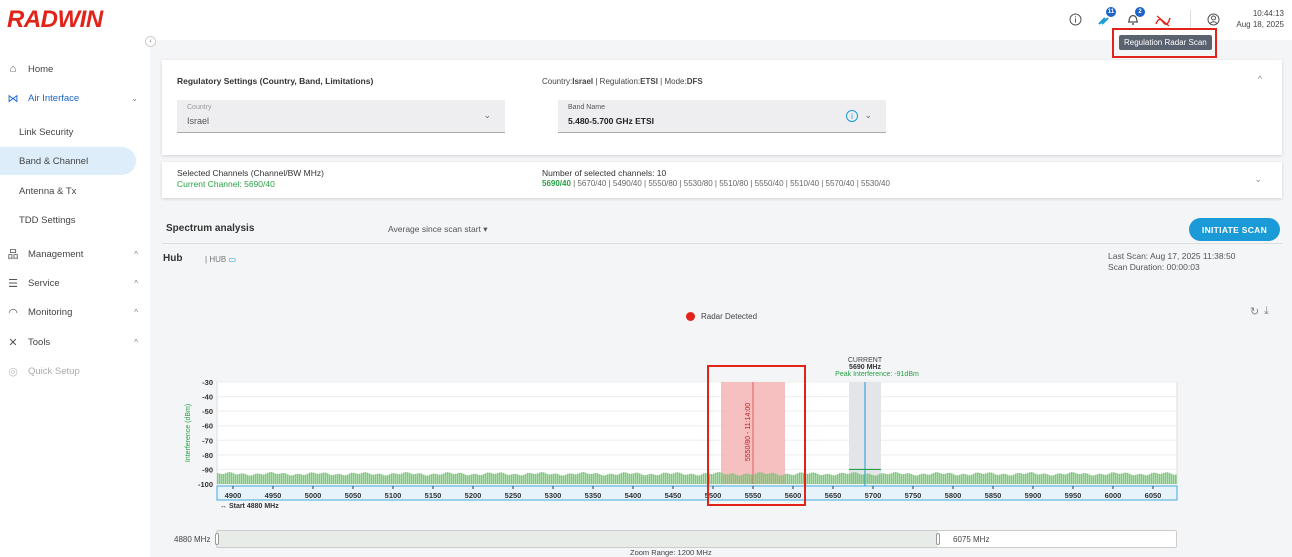 The height and width of the screenshot is (557, 1292). I want to click on bell-icon: 2, so click(1134, 17).